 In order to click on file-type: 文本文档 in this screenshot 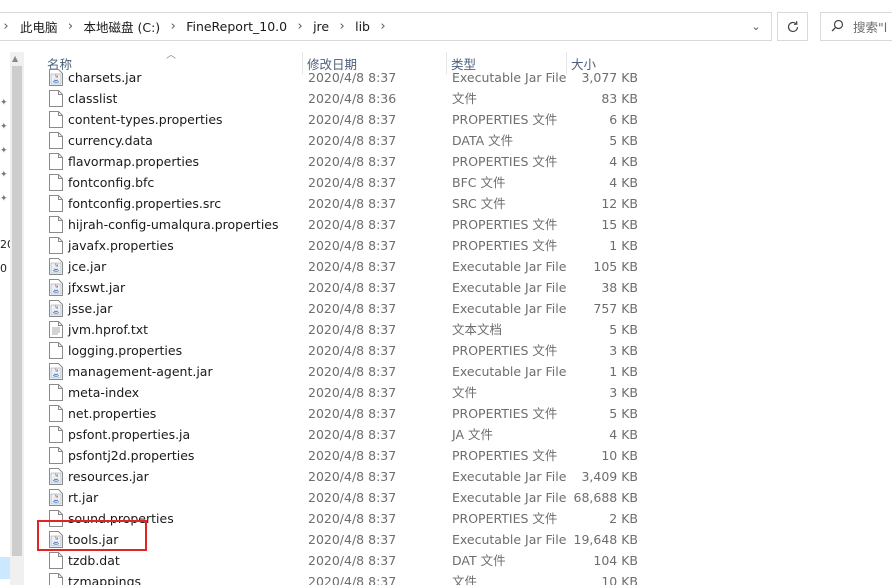, I will do `click(477, 329)`.